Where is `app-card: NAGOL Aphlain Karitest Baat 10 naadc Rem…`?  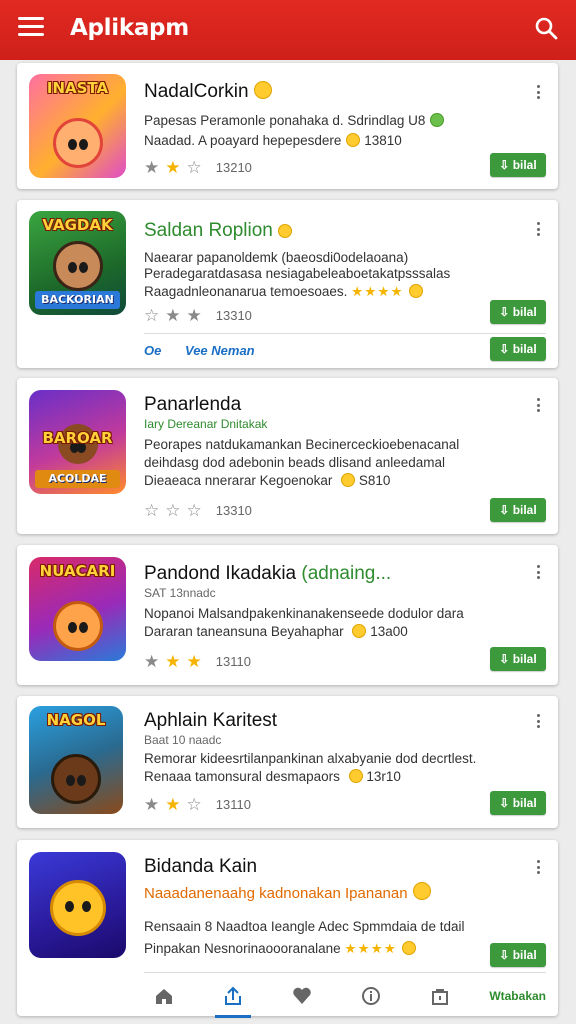
app-card: NAGOL Aphlain Karitest Baat 10 naadc Rem… is located at coordinates (287, 762).